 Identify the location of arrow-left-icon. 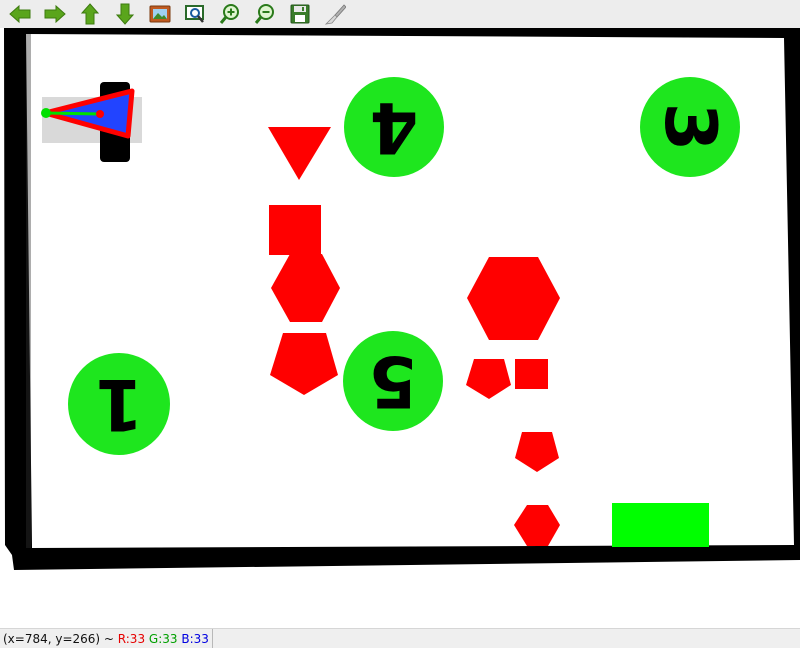
(20, 14).